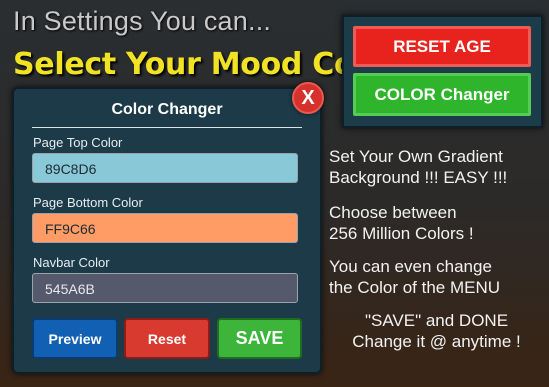 The image size is (549, 387). What do you see at coordinates (436, 331) in the screenshot?
I see `info-save: "SAVE" and DONE Change it @ anytime !` at bounding box center [436, 331].